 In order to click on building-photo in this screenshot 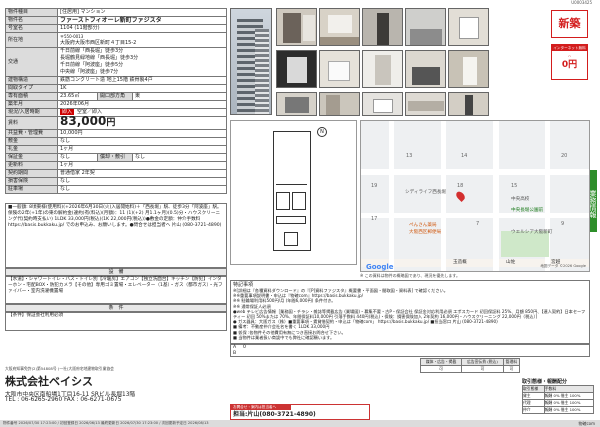, I will do `click(251, 61)`.